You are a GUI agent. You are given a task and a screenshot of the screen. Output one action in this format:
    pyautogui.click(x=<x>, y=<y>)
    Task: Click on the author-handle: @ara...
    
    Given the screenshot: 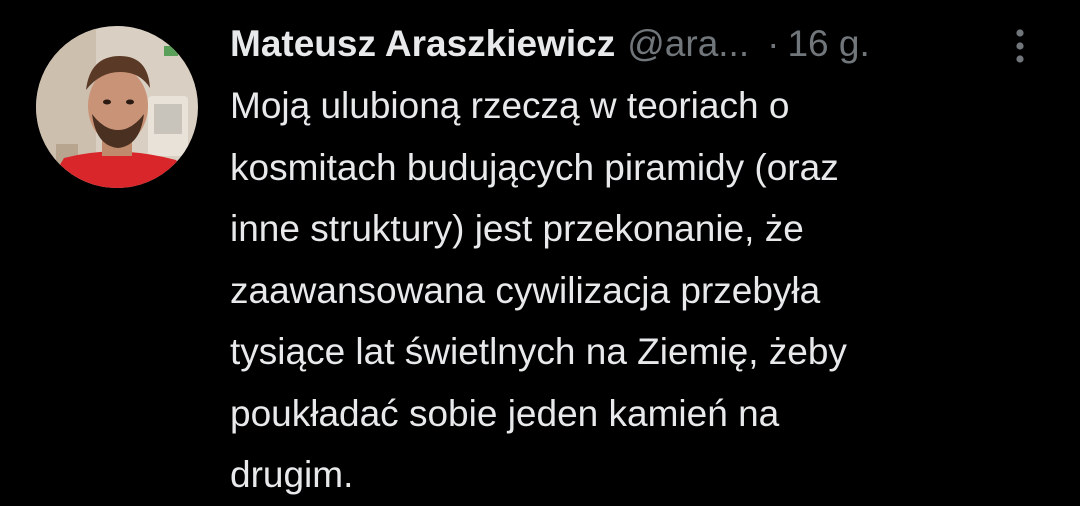 What is the action you would take?
    pyautogui.click(x=688, y=44)
    